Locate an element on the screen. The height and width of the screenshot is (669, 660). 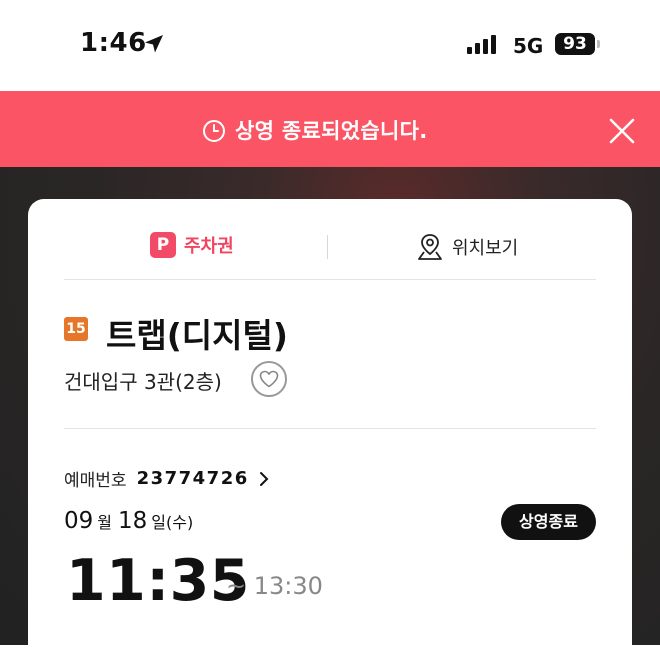
parking-label: 주차권 is located at coordinates (209, 246).